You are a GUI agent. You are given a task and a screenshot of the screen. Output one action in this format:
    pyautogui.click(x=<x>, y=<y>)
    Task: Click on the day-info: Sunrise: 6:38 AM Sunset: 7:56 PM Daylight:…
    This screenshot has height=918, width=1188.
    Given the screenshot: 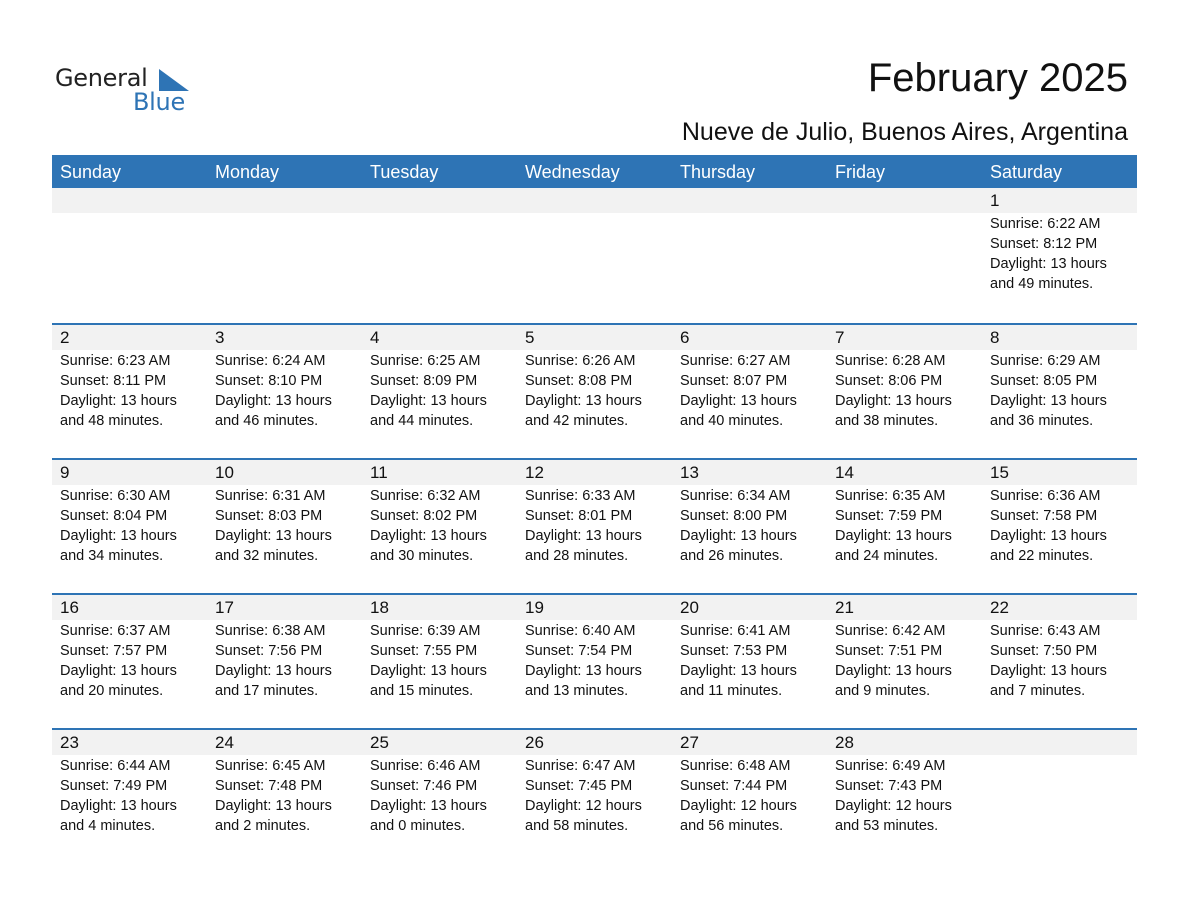 What is the action you would take?
    pyautogui.click(x=288, y=661)
    